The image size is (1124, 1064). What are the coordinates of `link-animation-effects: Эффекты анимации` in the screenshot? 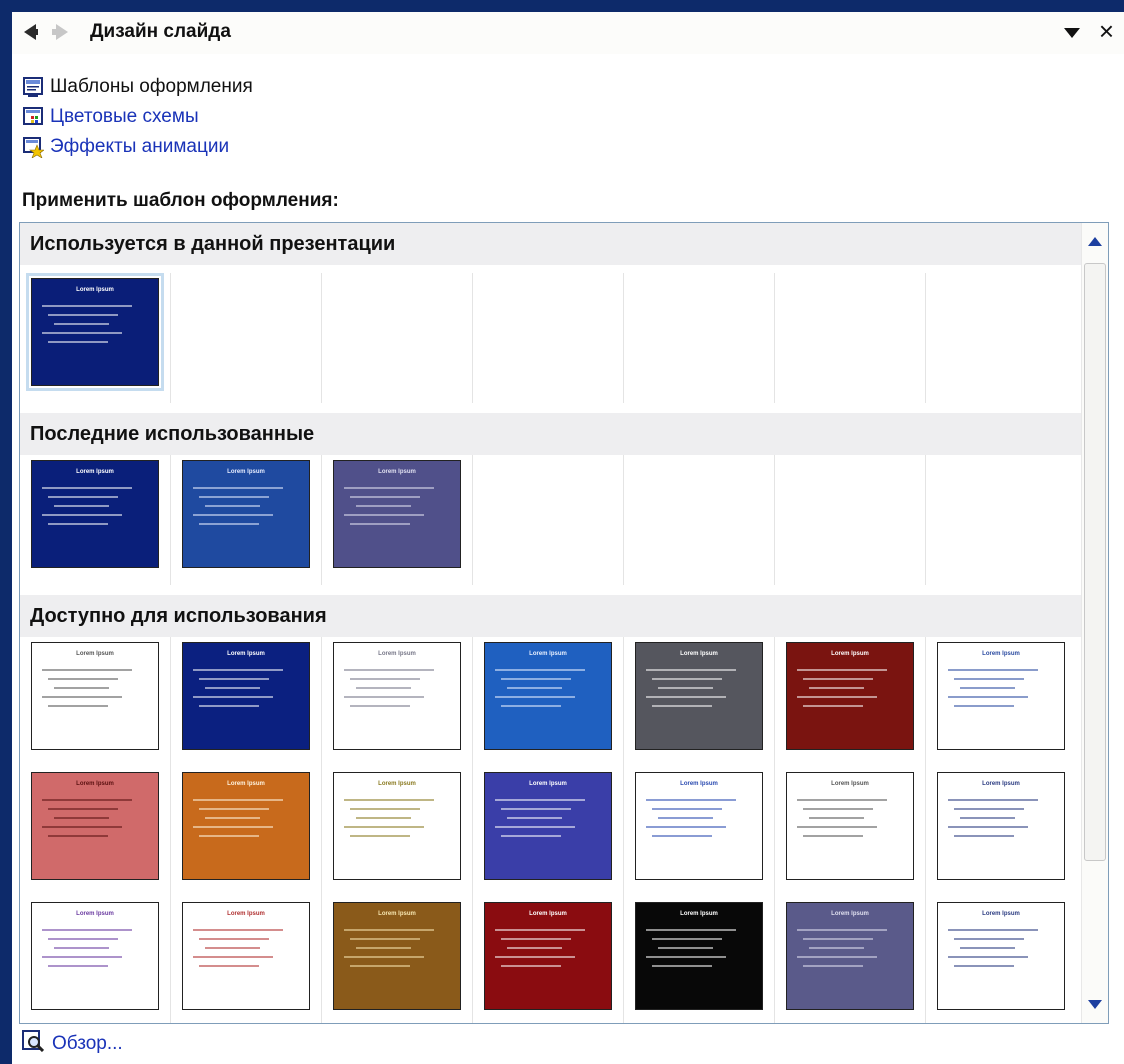 It's located at (137, 147).